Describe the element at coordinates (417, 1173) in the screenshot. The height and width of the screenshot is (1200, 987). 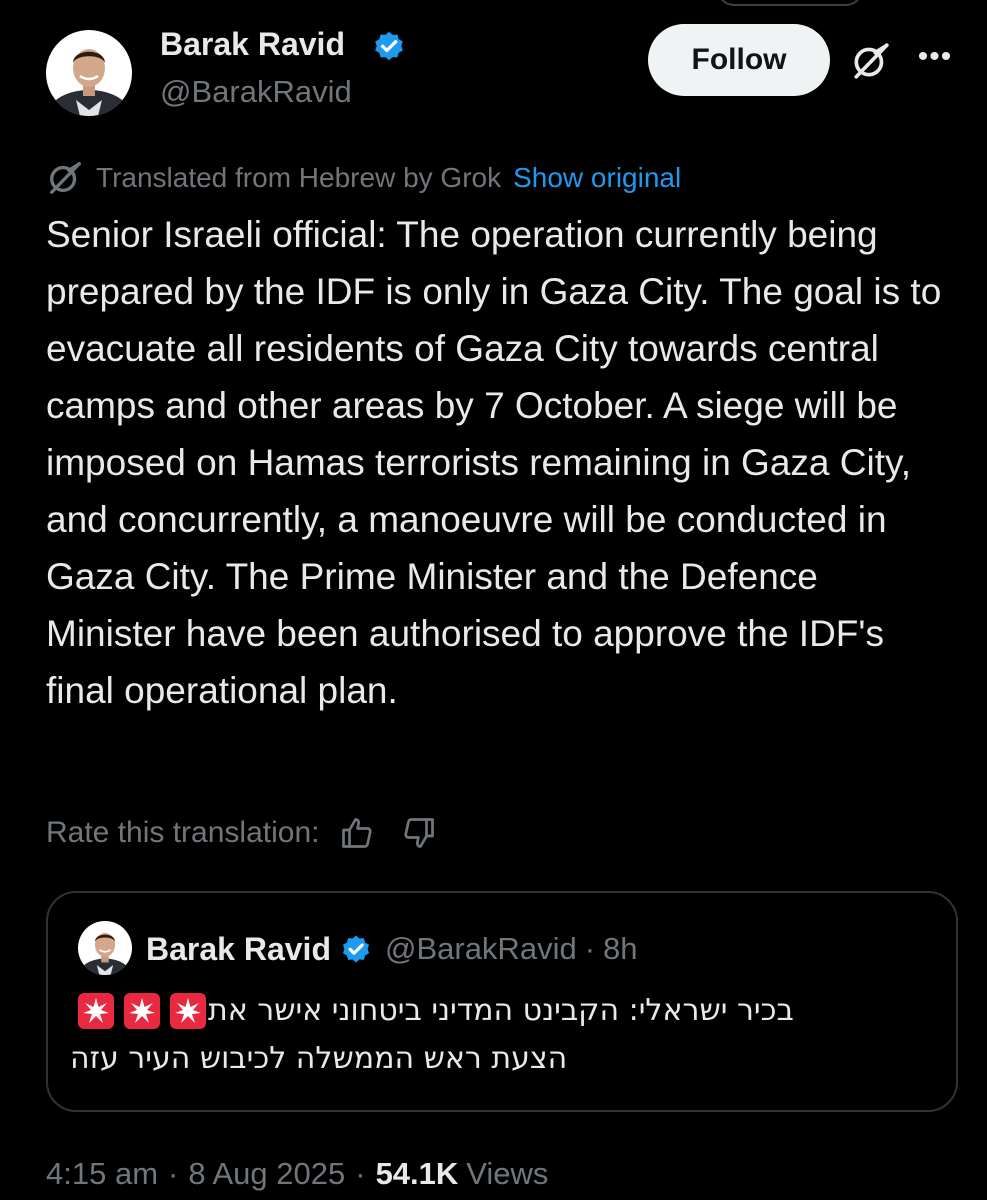
I see `views-count: 54.1K` at that location.